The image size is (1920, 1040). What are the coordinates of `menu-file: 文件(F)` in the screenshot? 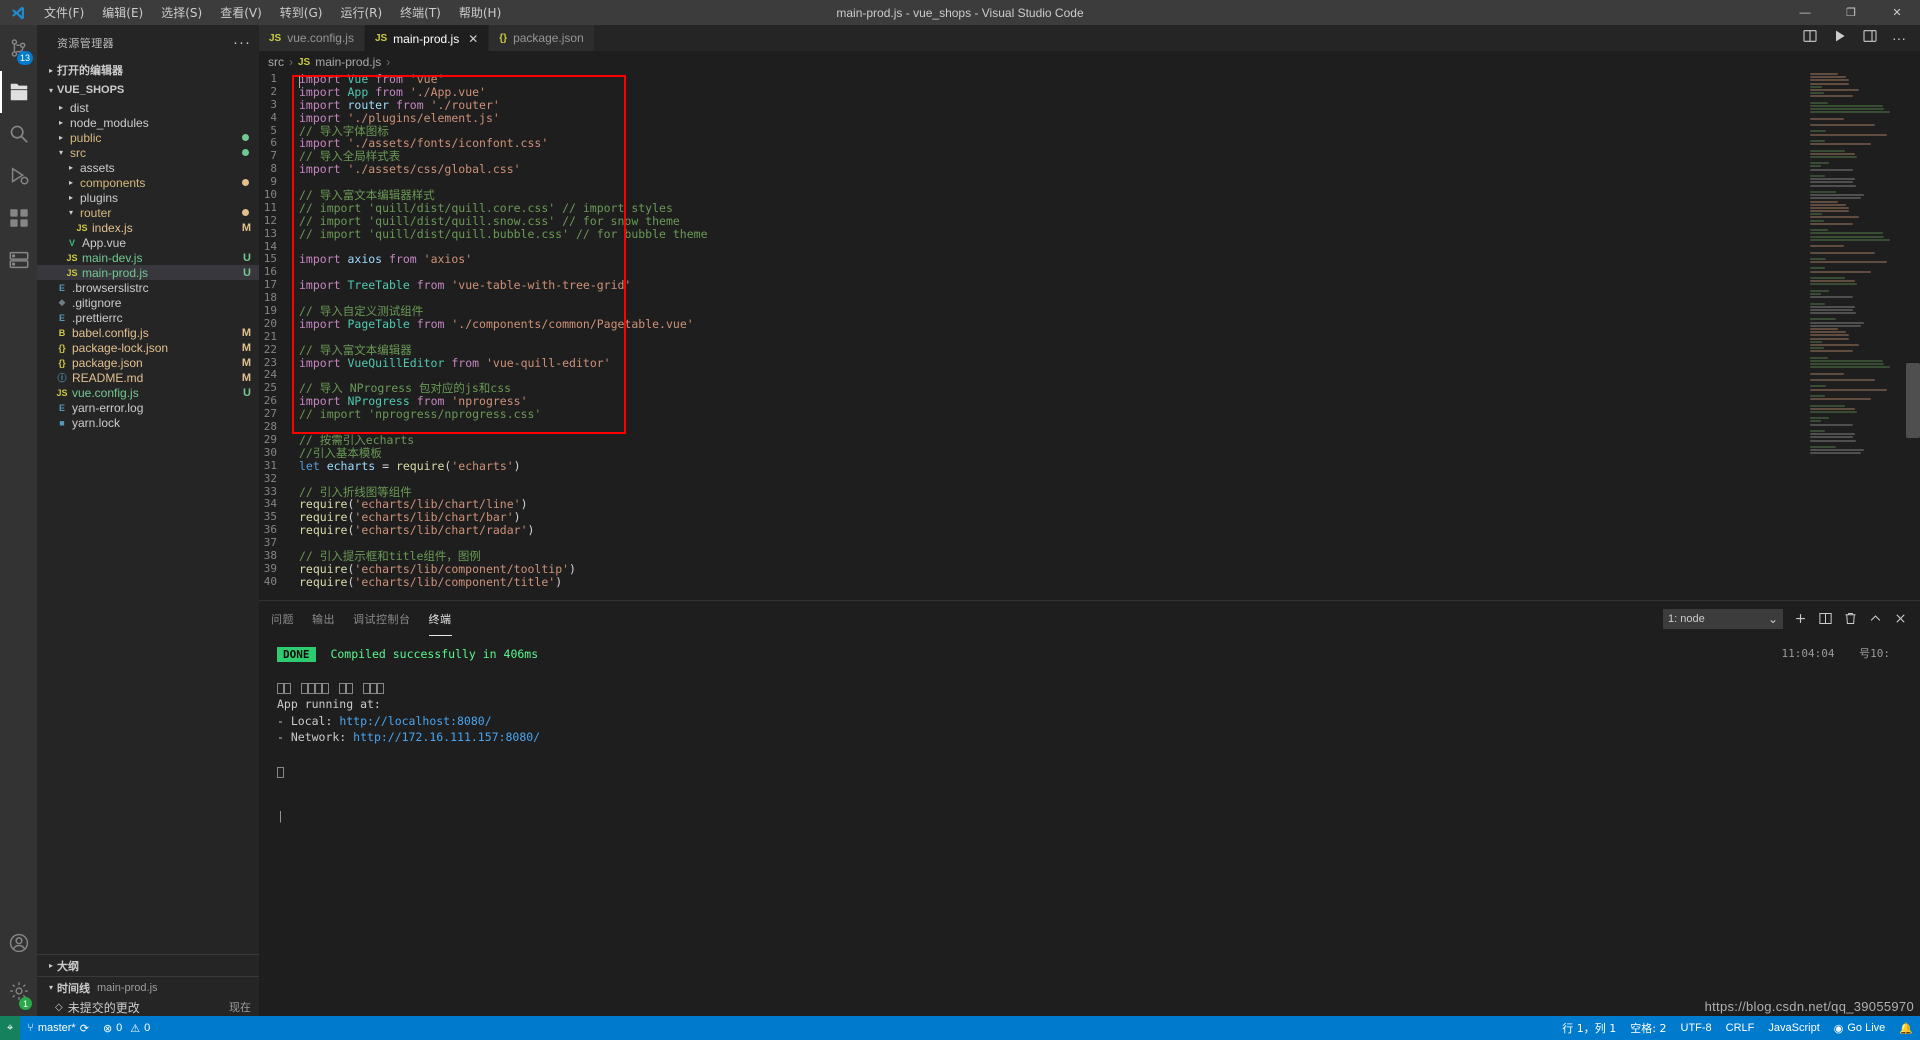 It's located at (64, 12).